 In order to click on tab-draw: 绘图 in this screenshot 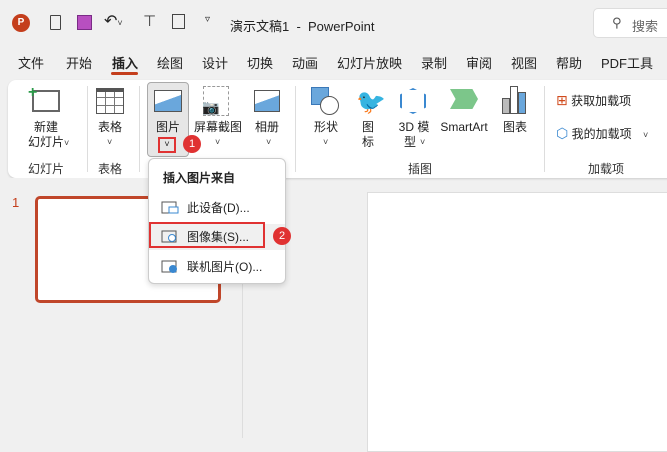, I will do `click(170, 62)`.